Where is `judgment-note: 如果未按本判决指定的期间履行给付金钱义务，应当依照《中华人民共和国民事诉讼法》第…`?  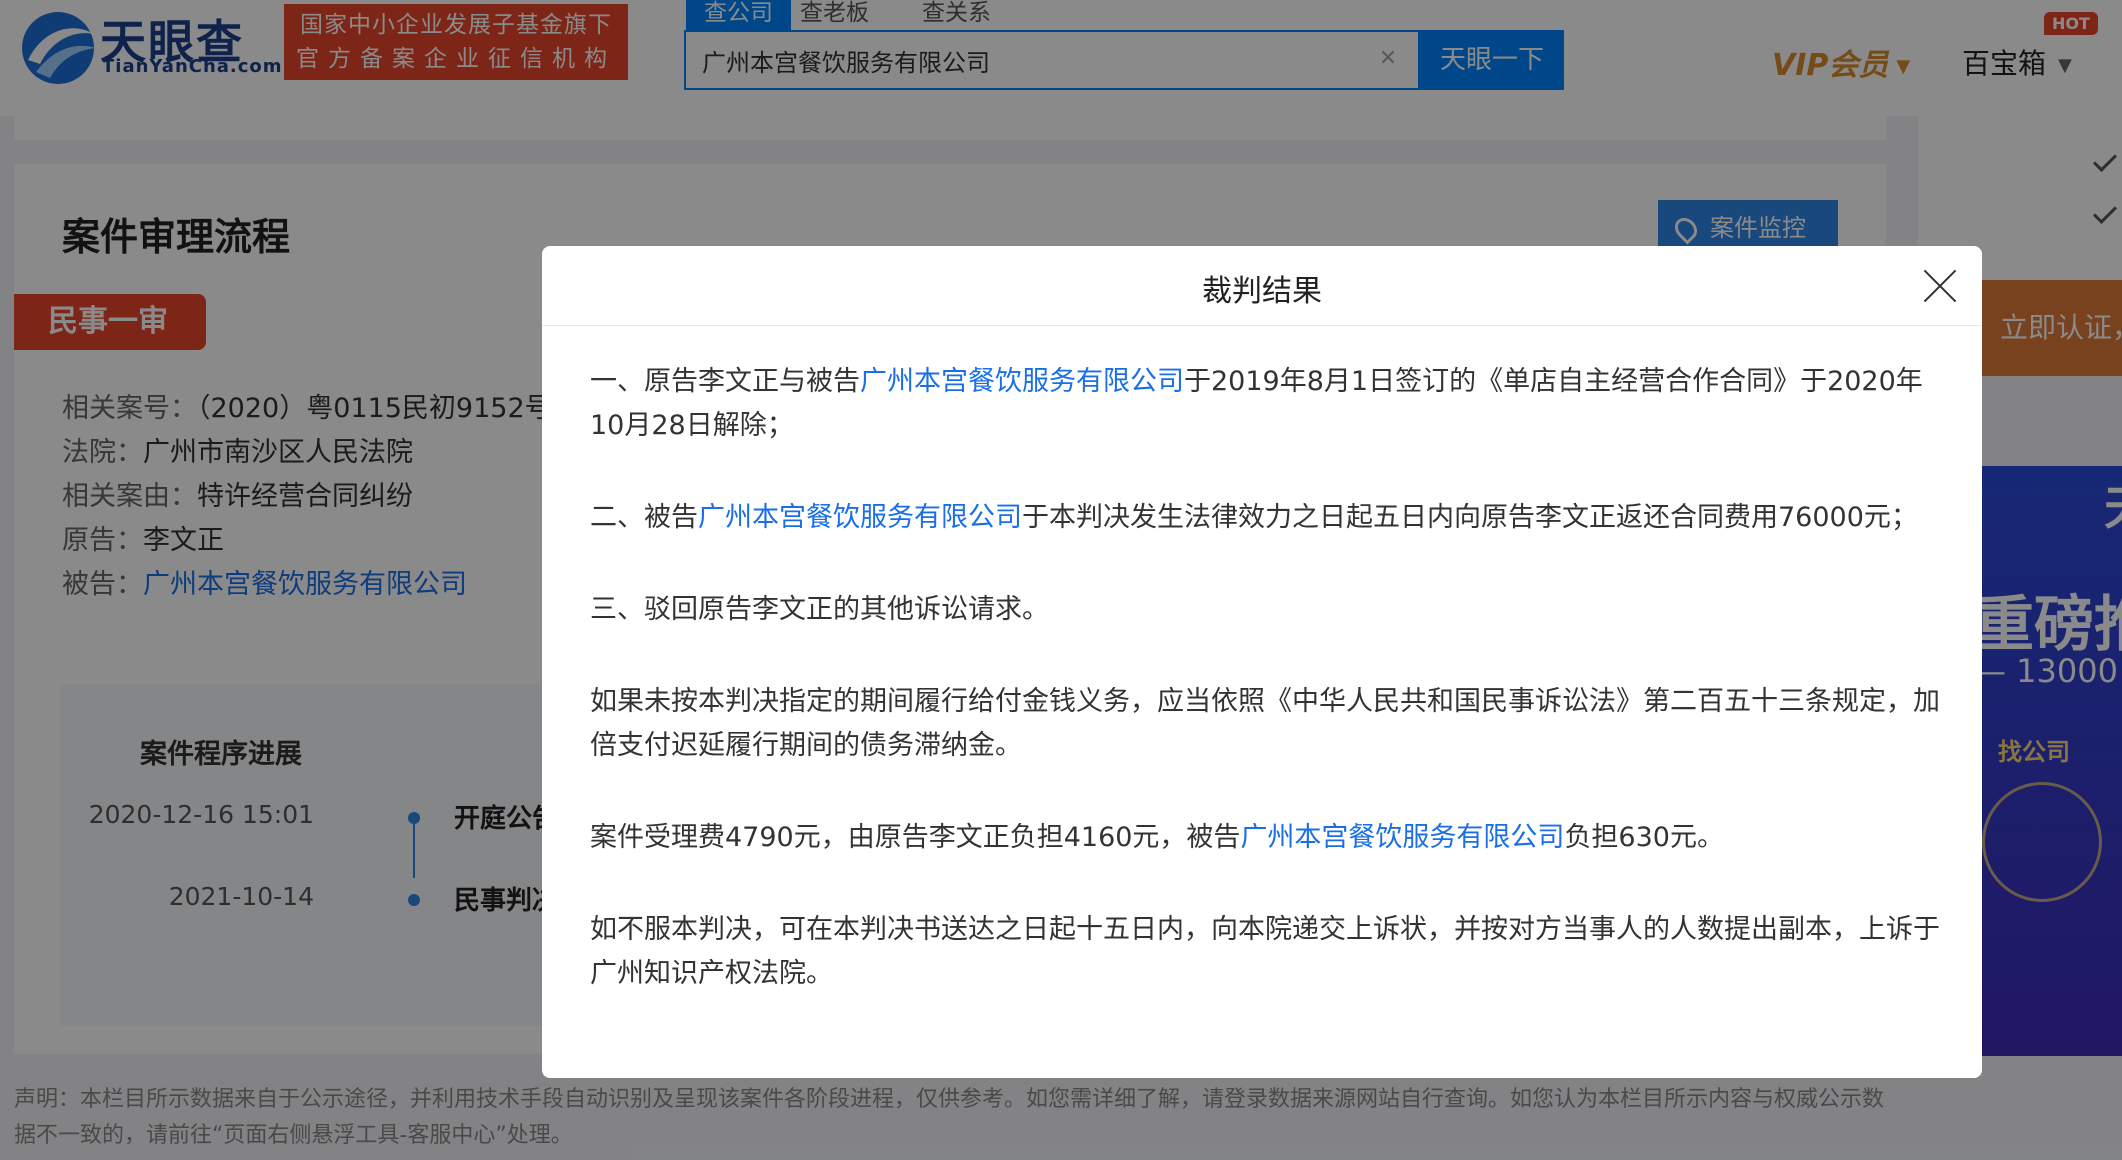 judgment-note: 如果未按本判决指定的期间履行给付金钱义务，应当依照《中华人民共和国民事诉讼法》第… is located at coordinates (1265, 723).